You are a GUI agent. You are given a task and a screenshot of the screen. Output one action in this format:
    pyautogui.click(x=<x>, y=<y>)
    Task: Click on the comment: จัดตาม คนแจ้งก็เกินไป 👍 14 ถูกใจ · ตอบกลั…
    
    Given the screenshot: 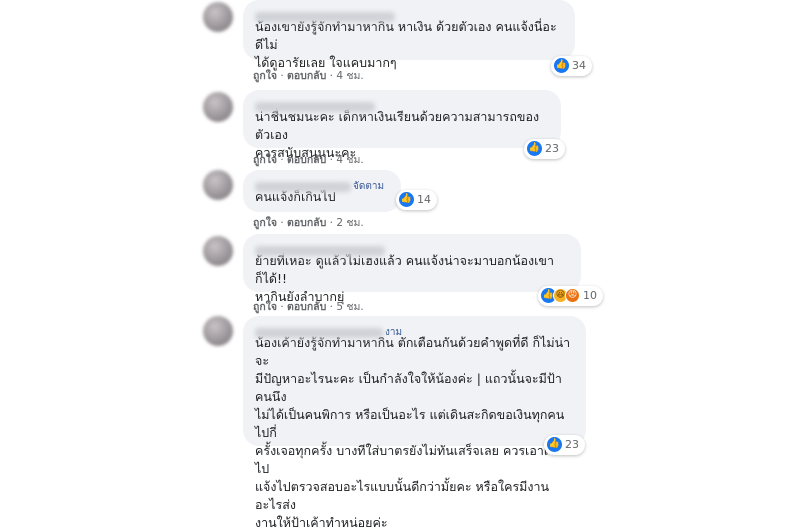 What is the action you would take?
    pyautogui.click(x=400, y=199)
    